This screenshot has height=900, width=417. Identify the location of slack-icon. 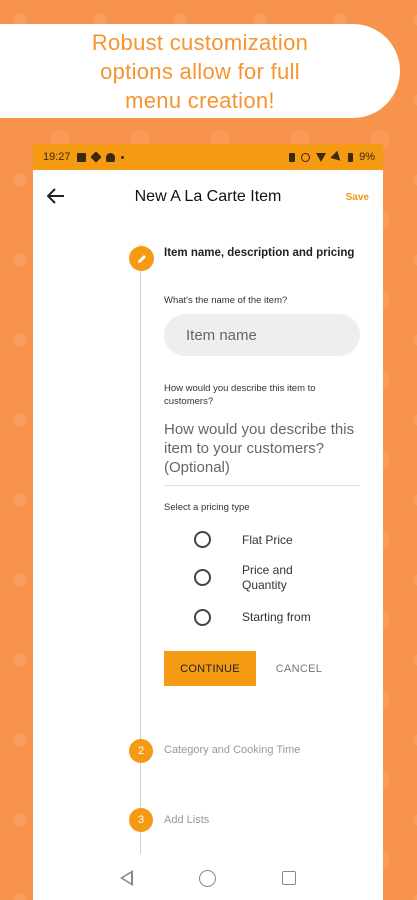
(95, 157).